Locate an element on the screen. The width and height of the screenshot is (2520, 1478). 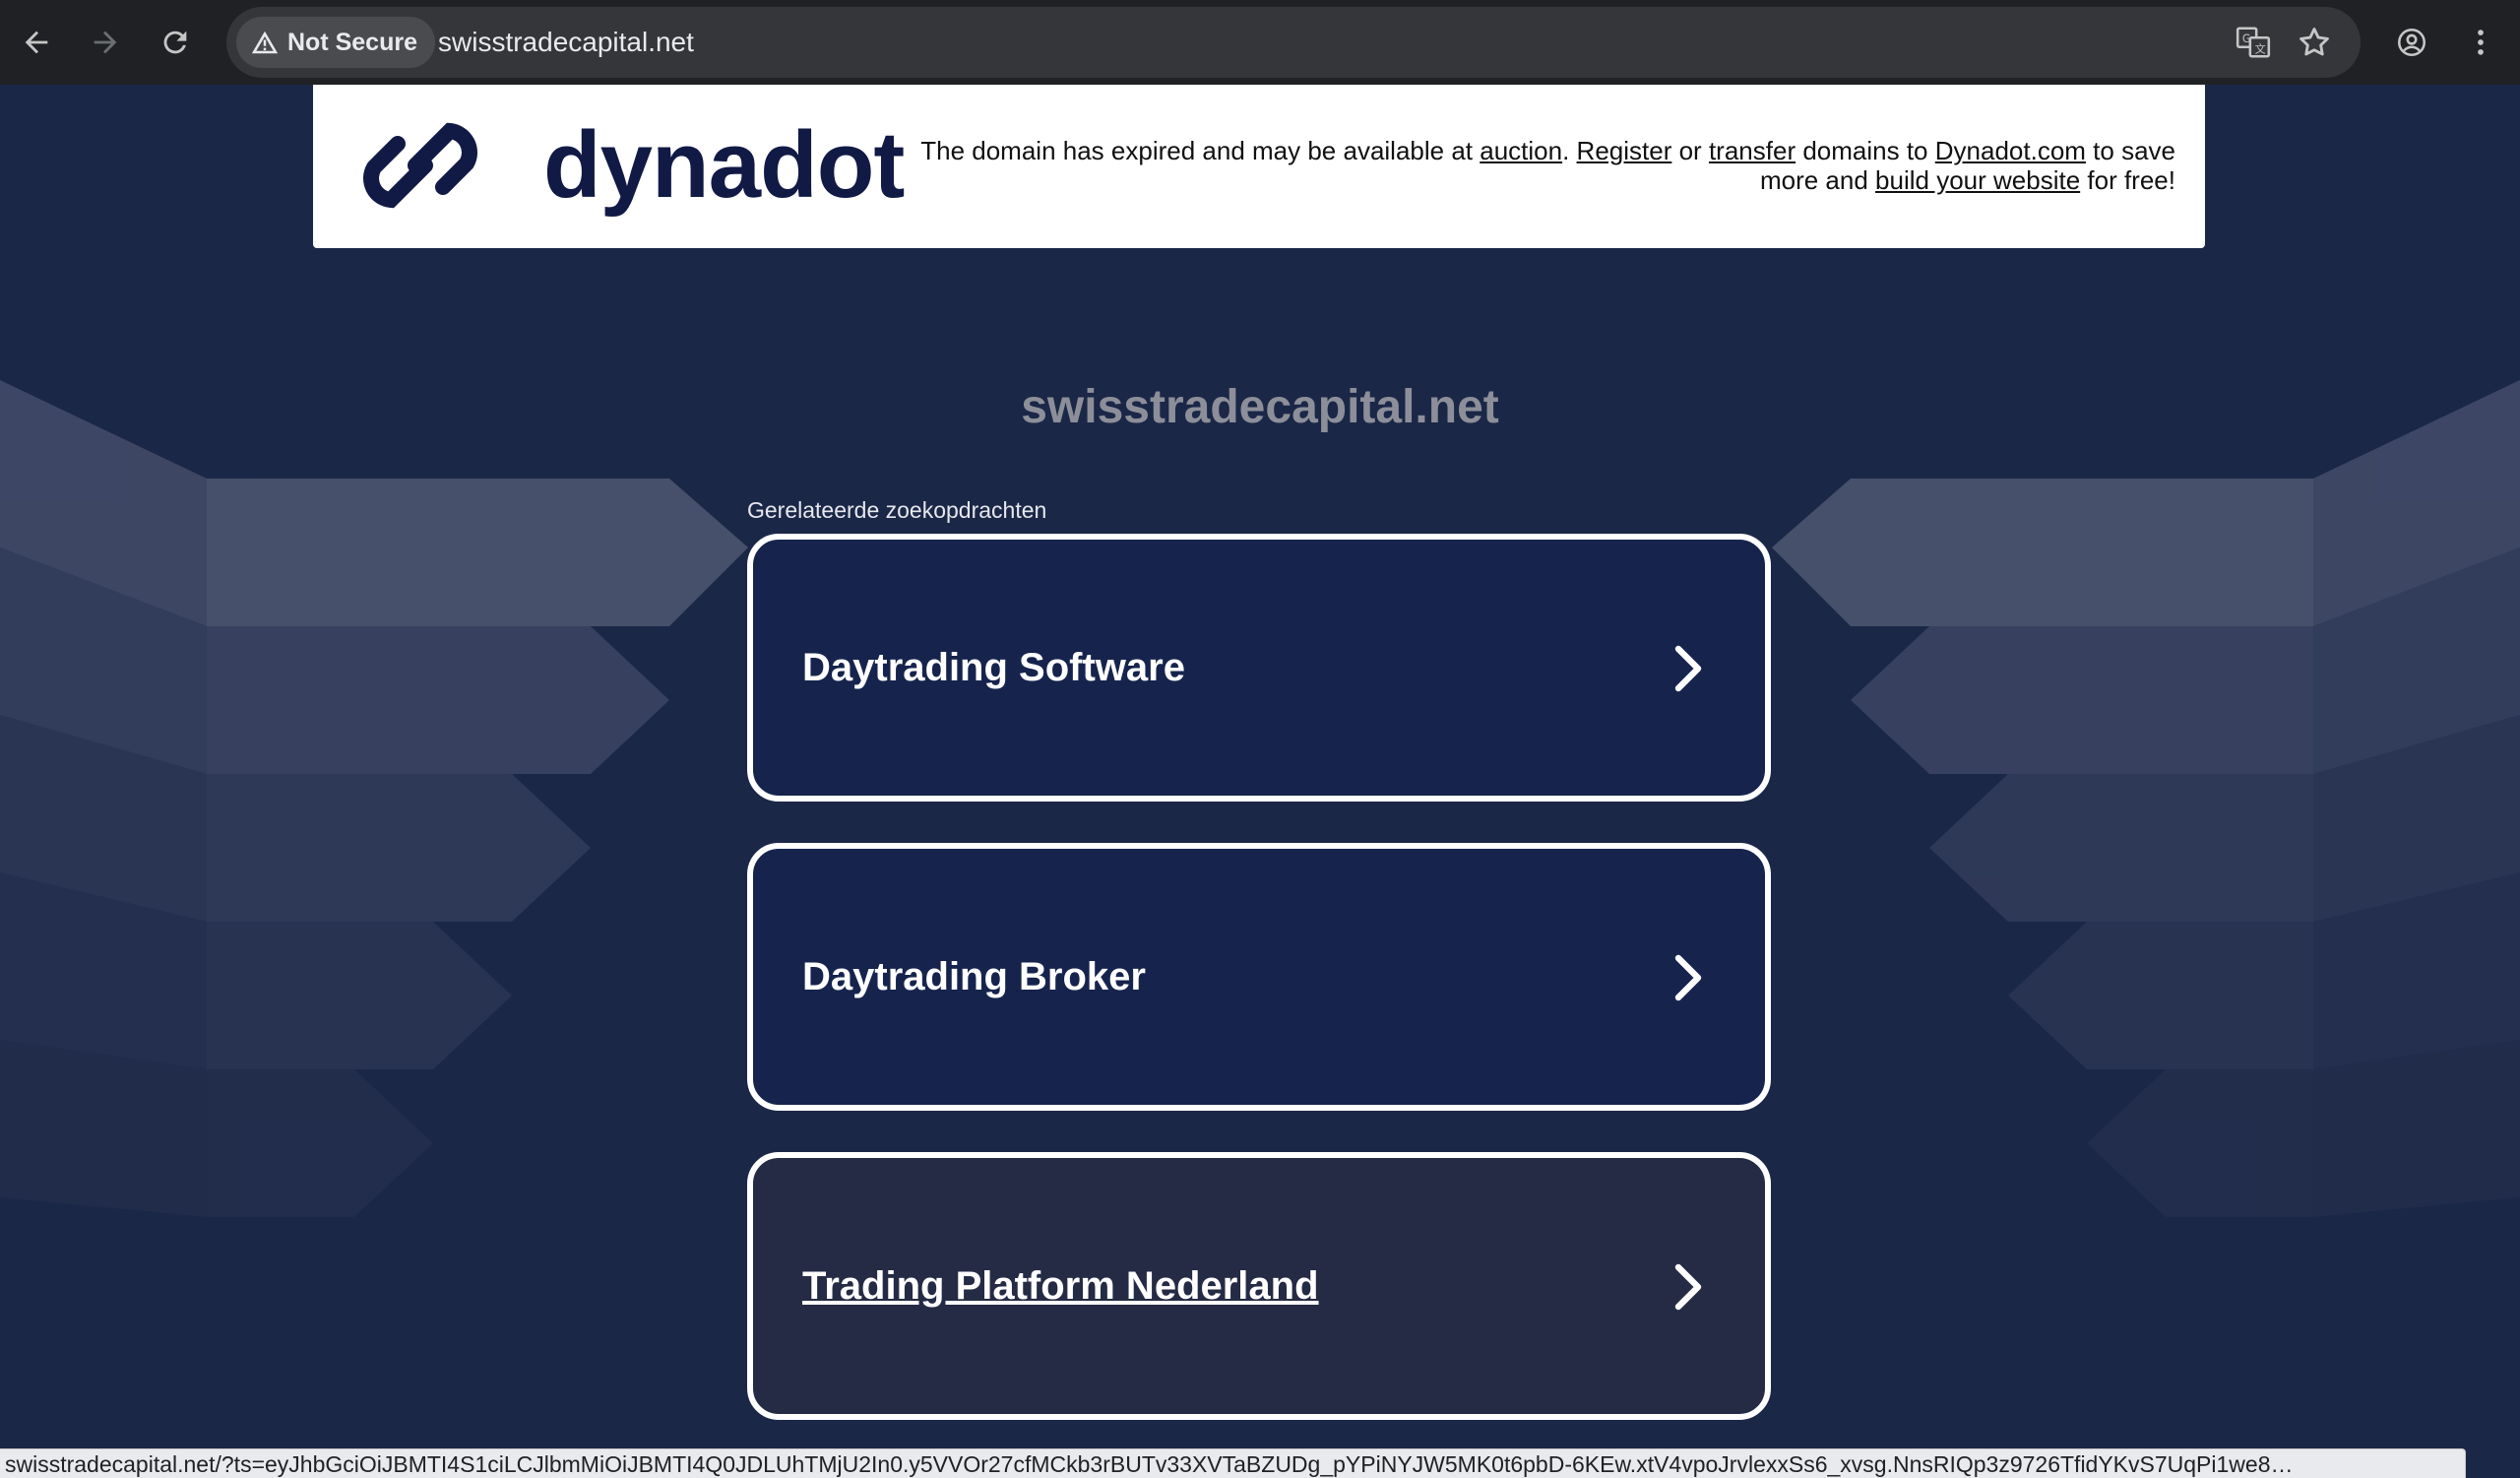
translate-button: G 文 is located at coordinates (2254, 43).